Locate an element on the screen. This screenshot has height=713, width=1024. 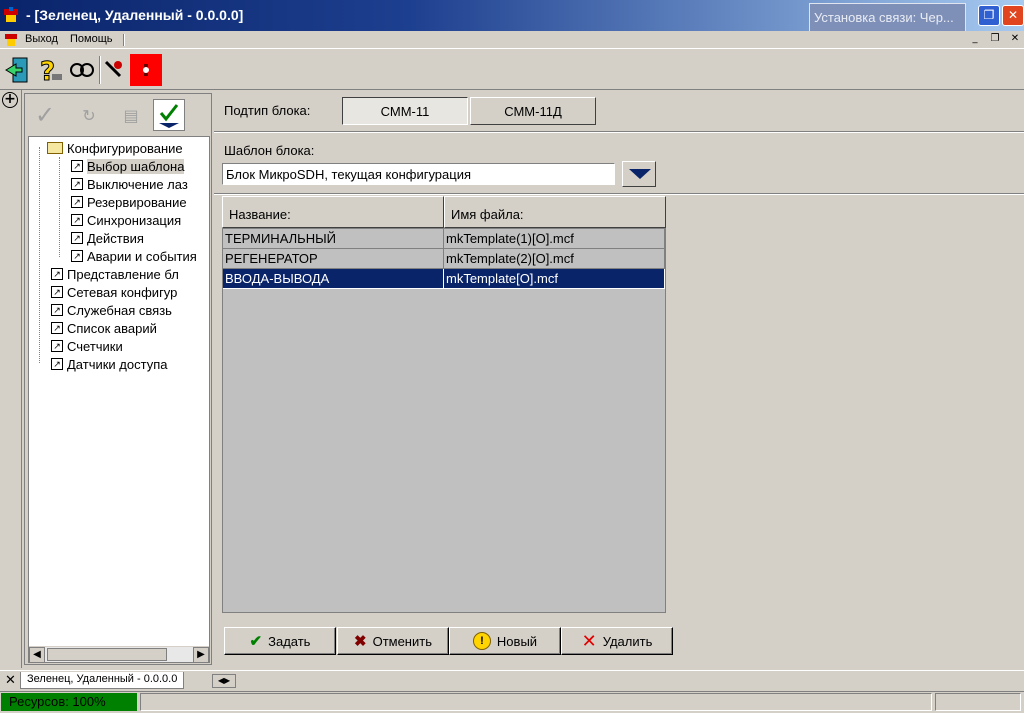
refresh-icon: ↻ is located at coordinates (89, 115).